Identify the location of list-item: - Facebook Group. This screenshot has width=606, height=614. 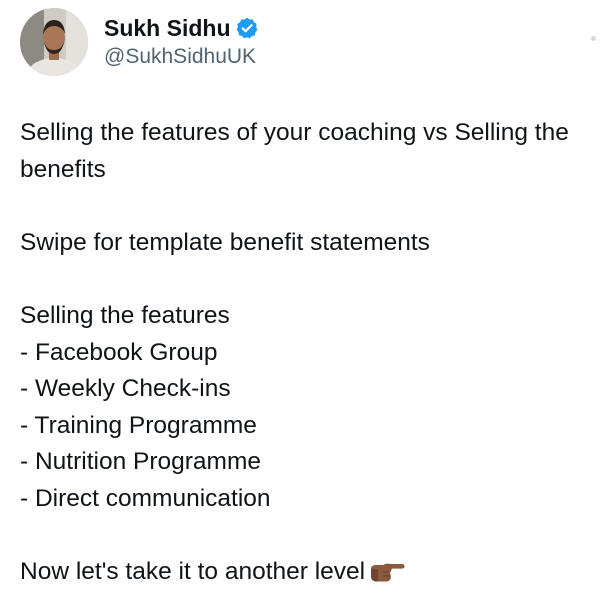
(119, 352).